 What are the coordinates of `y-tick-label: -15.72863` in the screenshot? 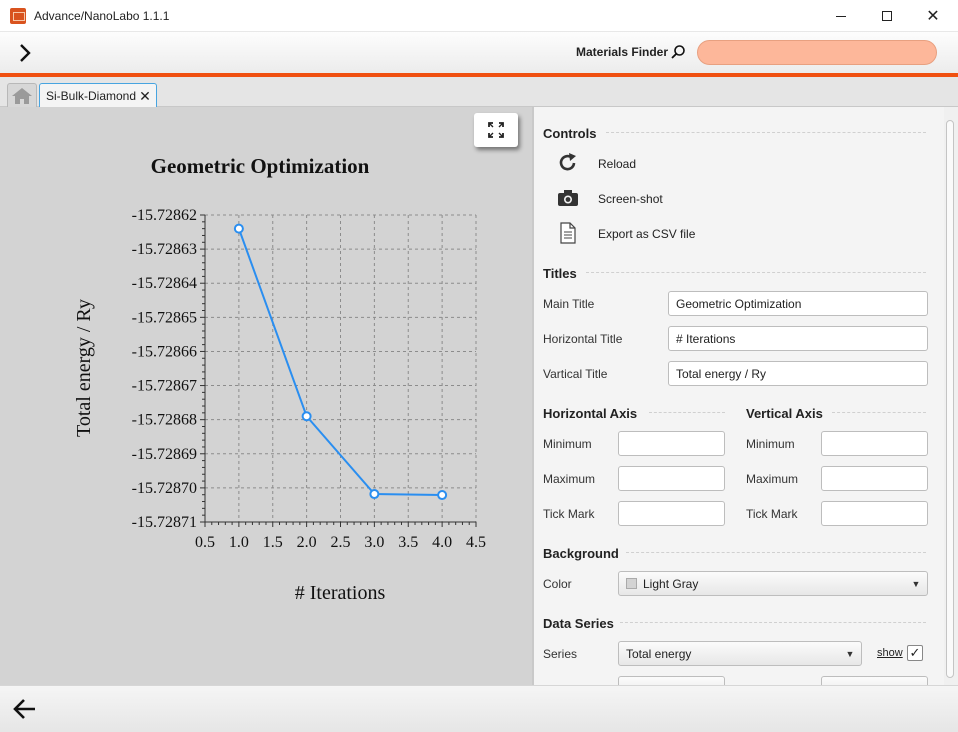 It's located at (164, 249).